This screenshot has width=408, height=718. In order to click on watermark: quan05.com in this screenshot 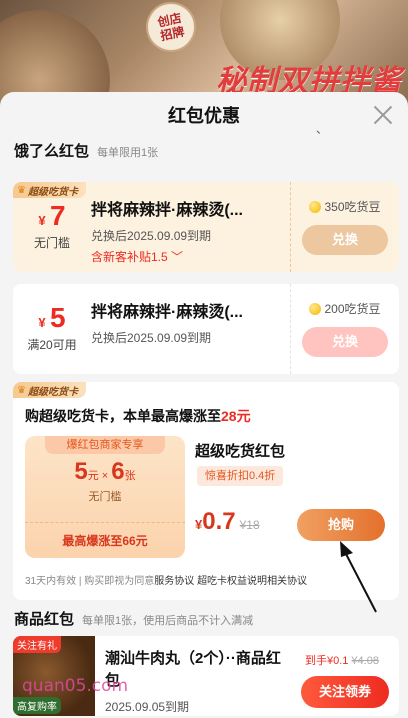, I will do `click(75, 686)`.